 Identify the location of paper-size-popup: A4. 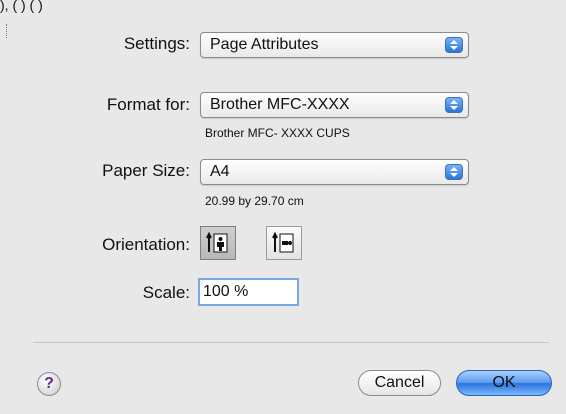
(334, 172).